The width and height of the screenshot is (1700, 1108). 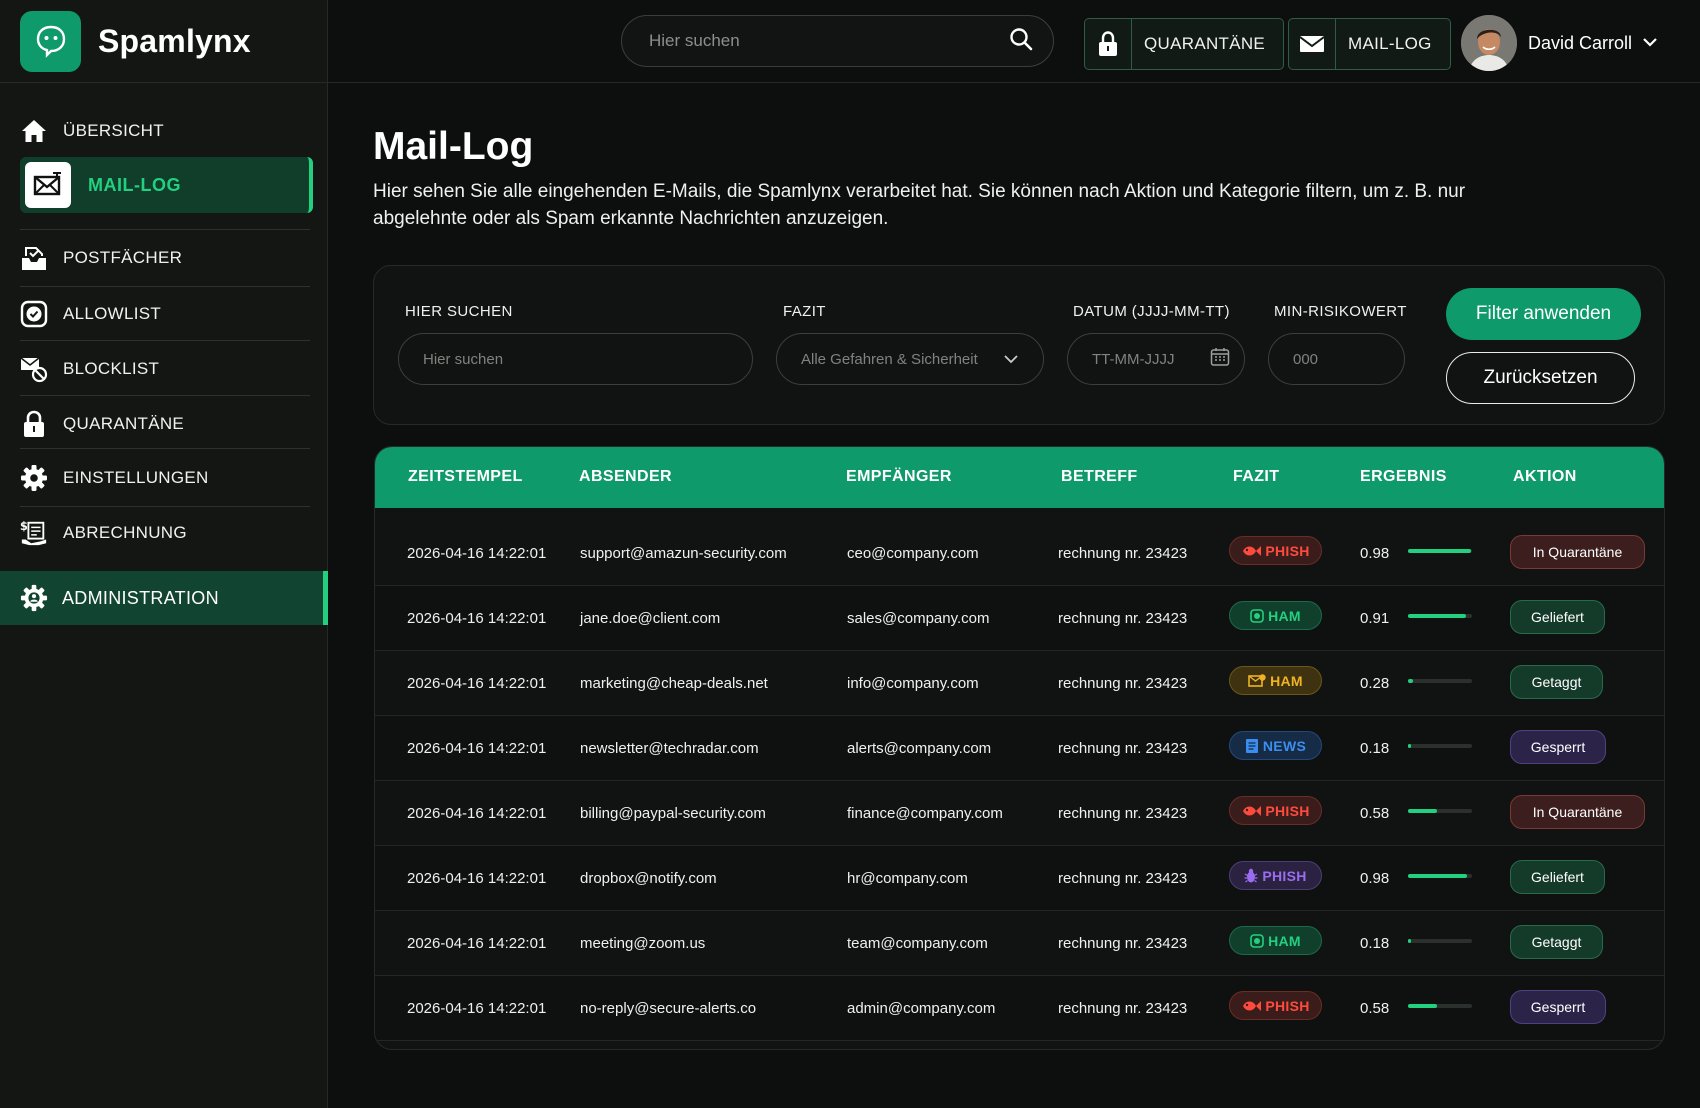 What do you see at coordinates (112, 313) in the screenshot?
I see `sidebar-item-label: ALLOWLIST` at bounding box center [112, 313].